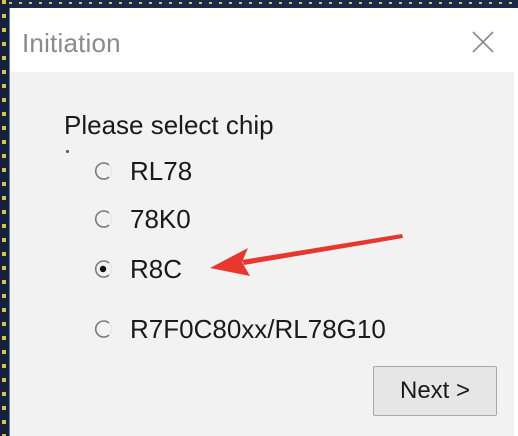  I want to click on option-label: 78K0, so click(160, 218).